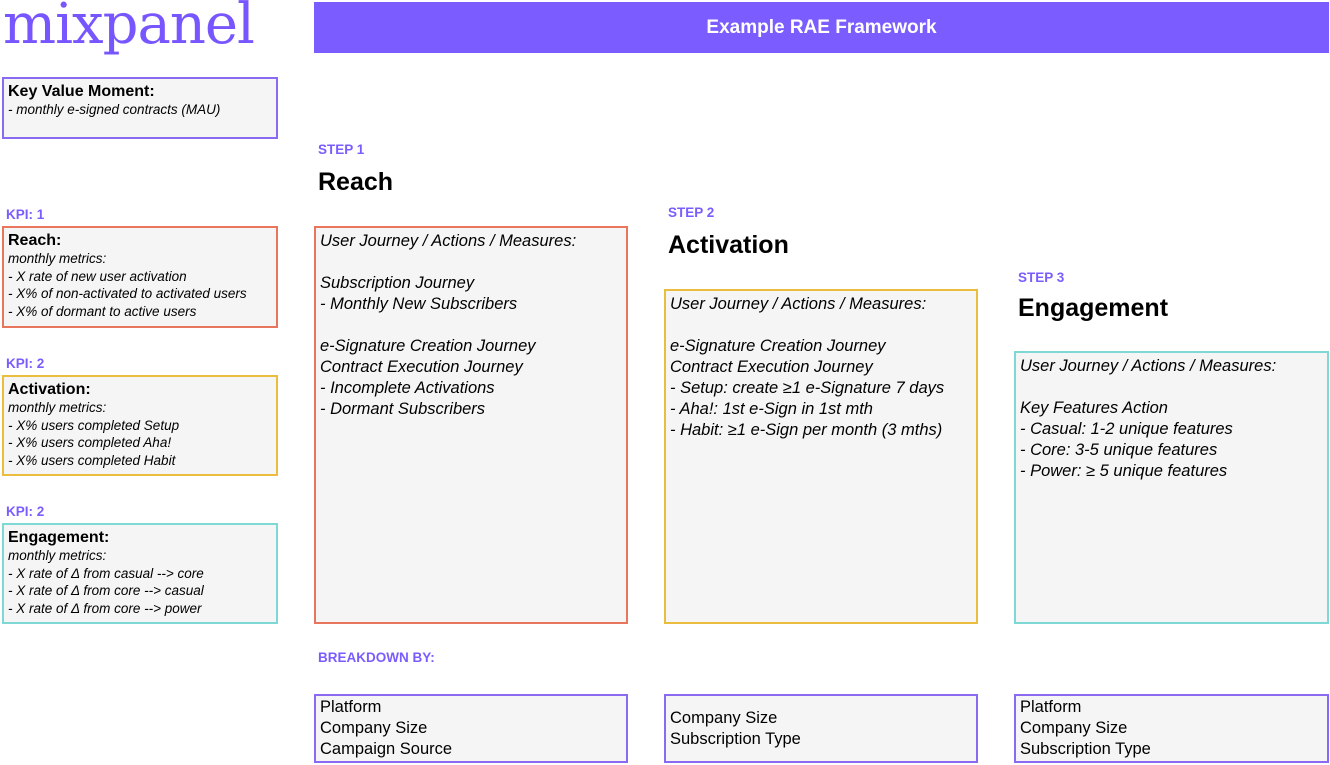  Describe the element at coordinates (691, 212) in the screenshot. I see `step-label-2: STEP 2` at that location.